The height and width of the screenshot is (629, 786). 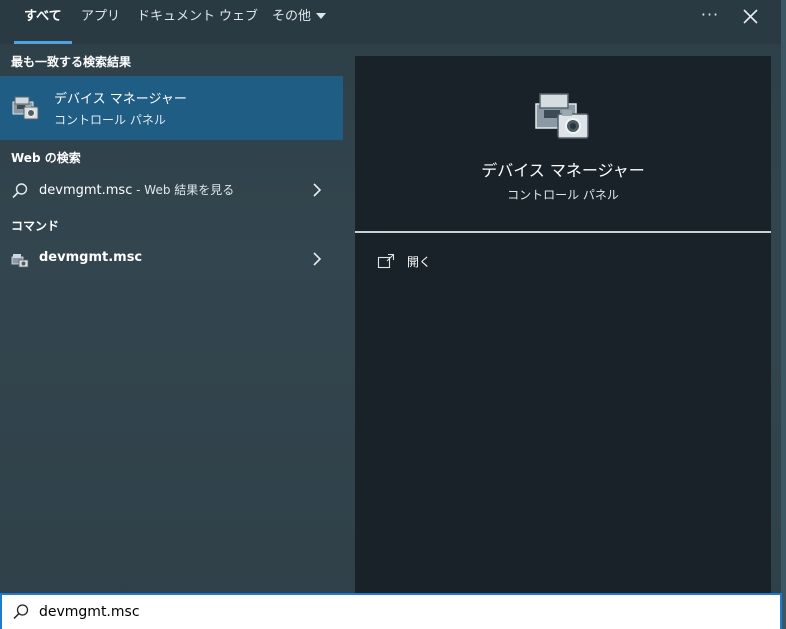 What do you see at coordinates (91, 257) in the screenshot?
I see `command-label: devmgmt.msc` at bounding box center [91, 257].